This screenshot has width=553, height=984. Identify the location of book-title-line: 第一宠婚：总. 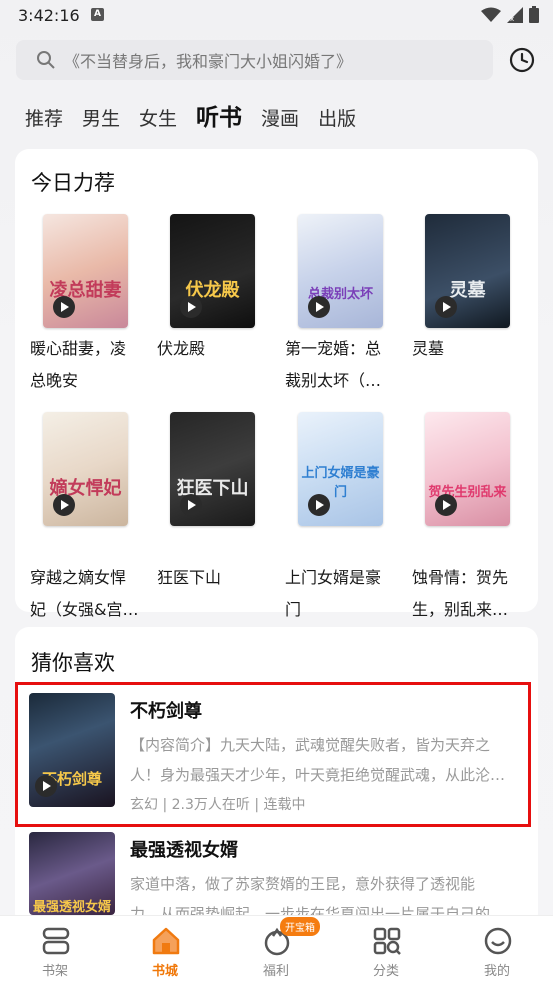
(333, 348).